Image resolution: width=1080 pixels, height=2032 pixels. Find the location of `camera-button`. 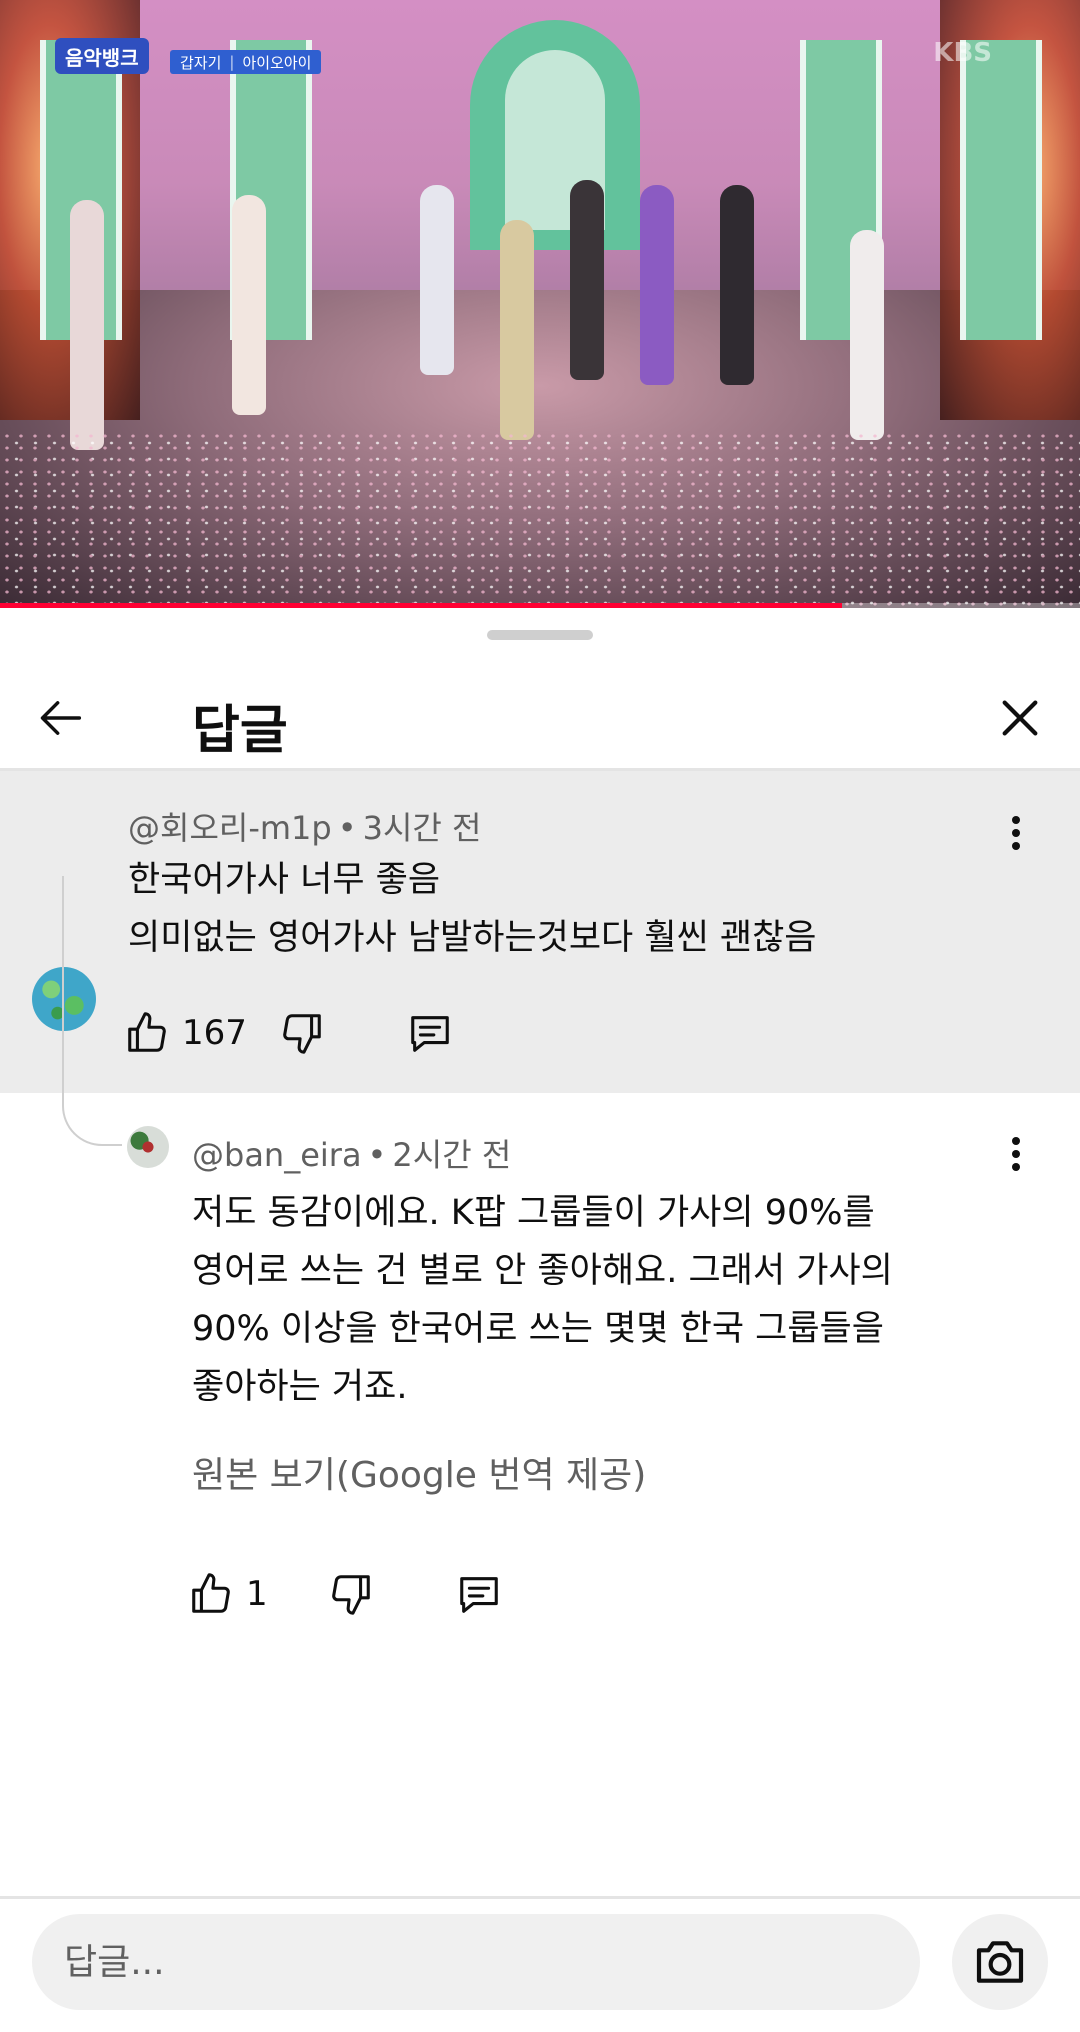

camera-button is located at coordinates (1000, 1962).